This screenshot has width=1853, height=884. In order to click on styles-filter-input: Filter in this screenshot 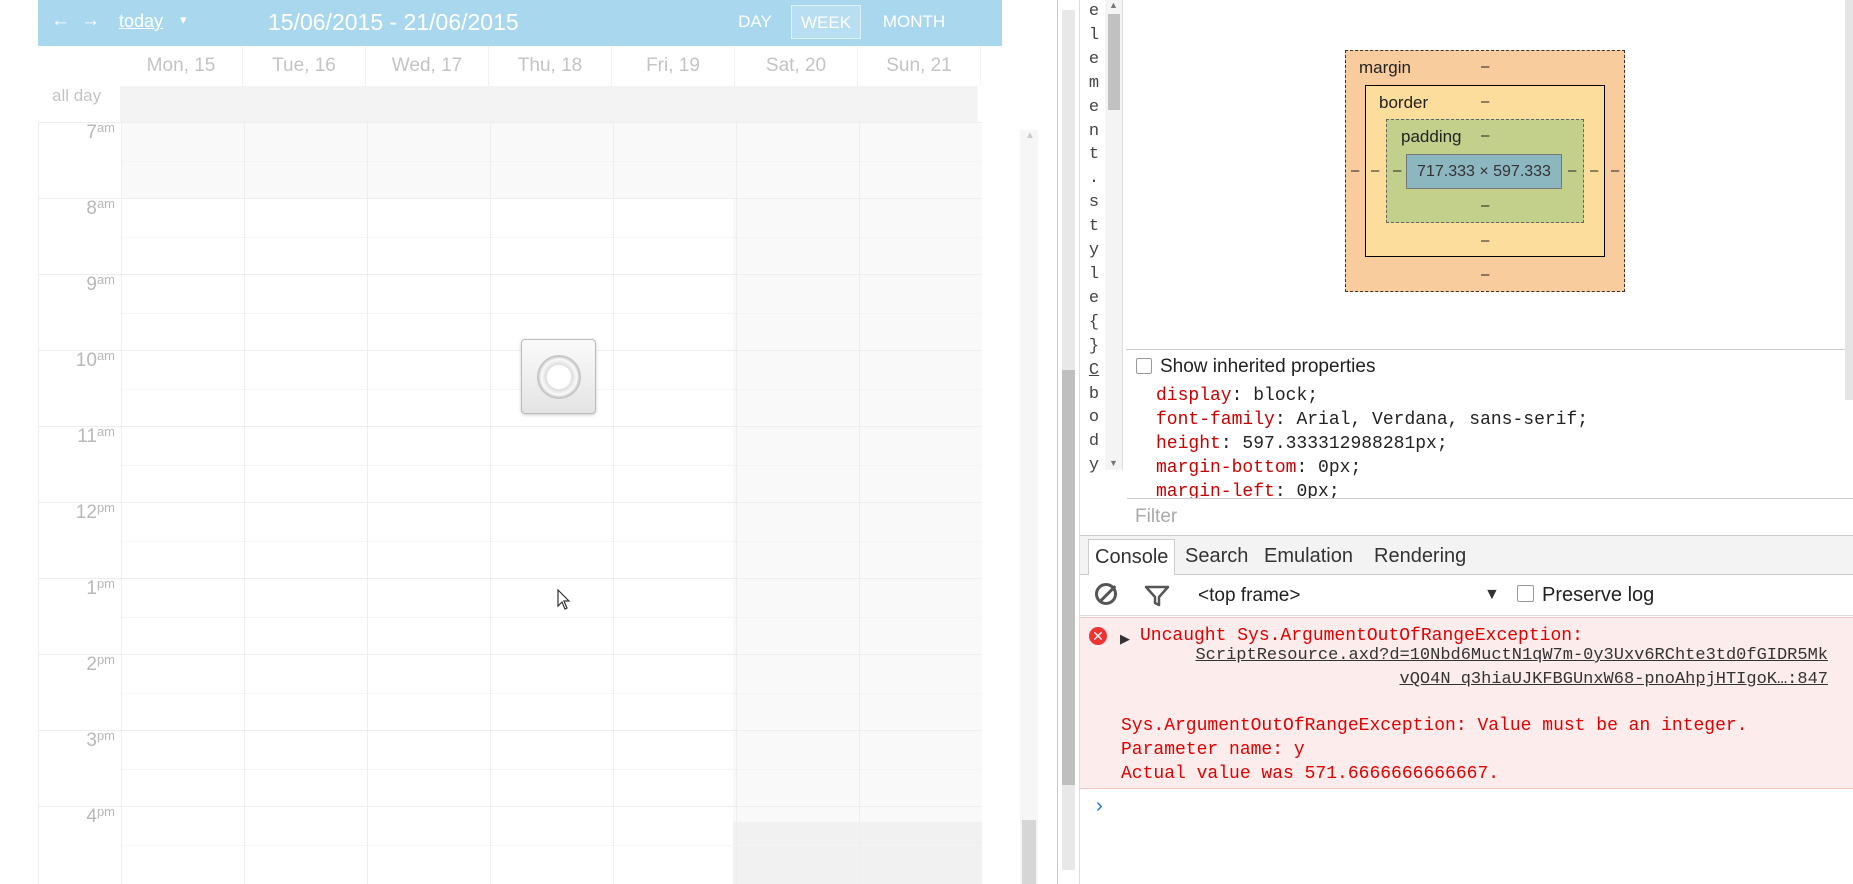, I will do `click(1490, 516)`.